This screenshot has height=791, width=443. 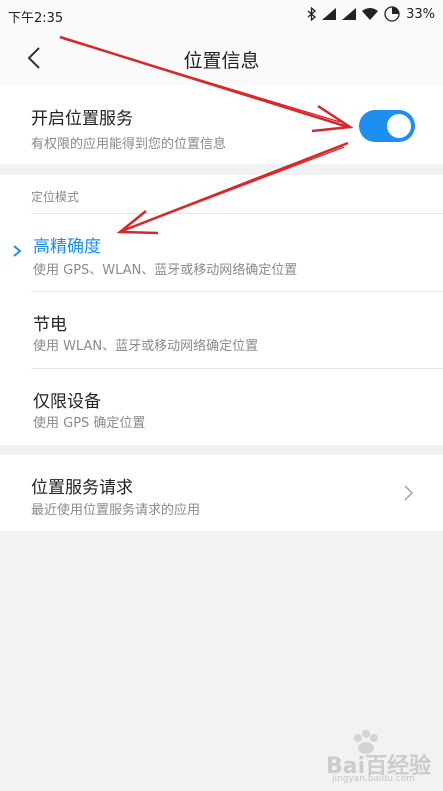 I want to click on location-requests-title: 位置服务请求, so click(x=82, y=488).